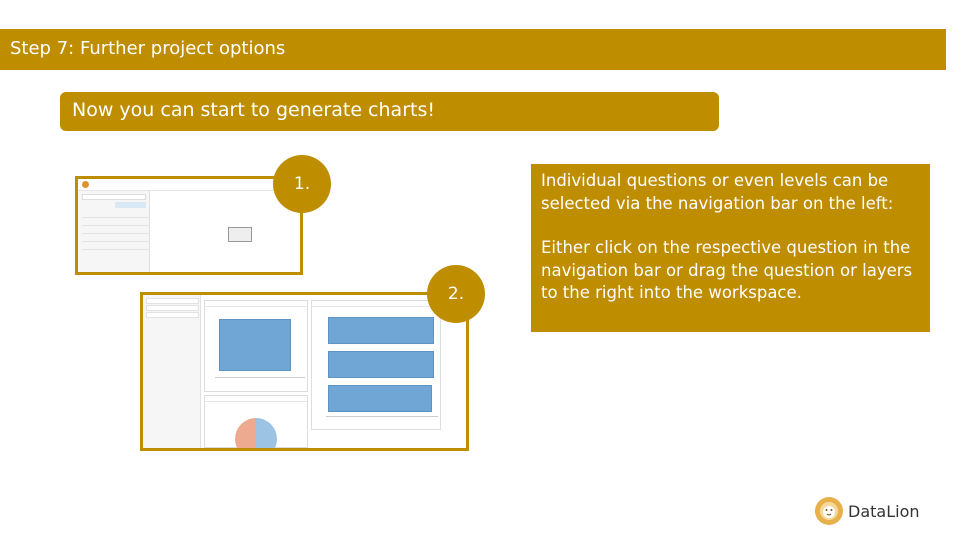  I want to click on headline-banner: Now you can start to generate charts!, so click(389, 111).